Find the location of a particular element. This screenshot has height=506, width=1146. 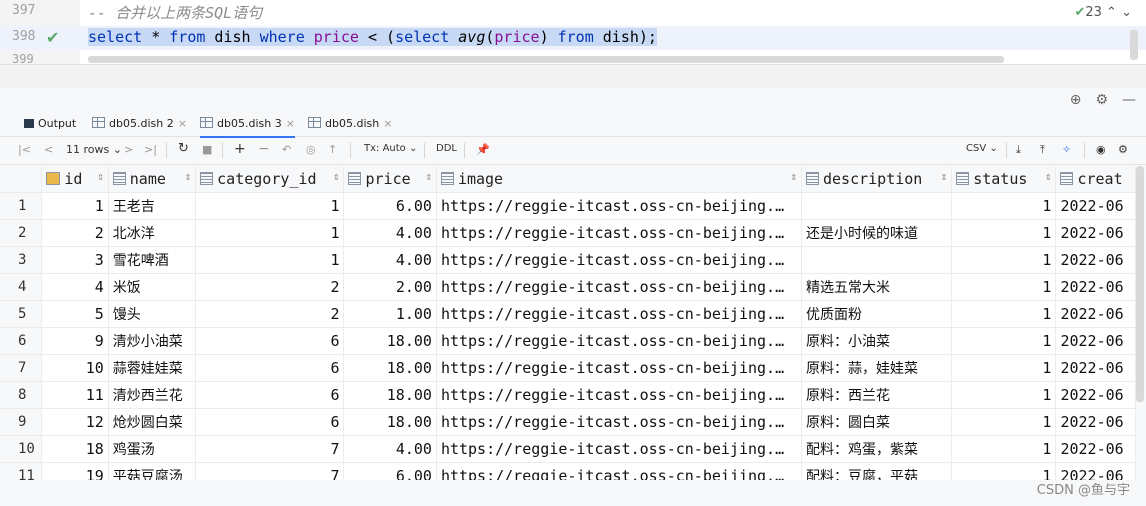

refresh-icon: ↻ is located at coordinates (183, 148).